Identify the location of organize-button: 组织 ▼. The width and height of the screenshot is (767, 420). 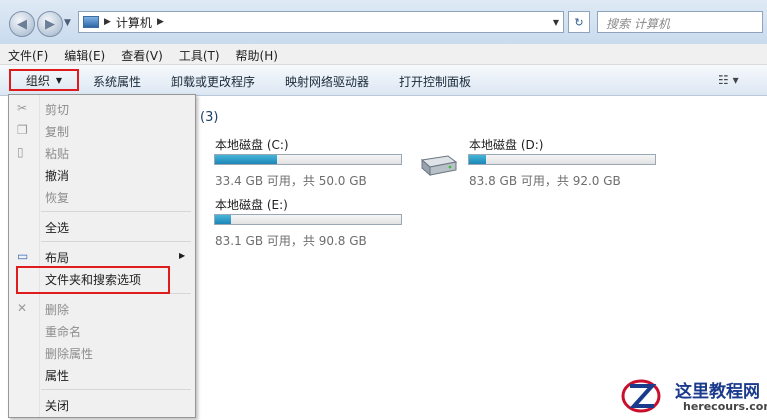
(44, 80).